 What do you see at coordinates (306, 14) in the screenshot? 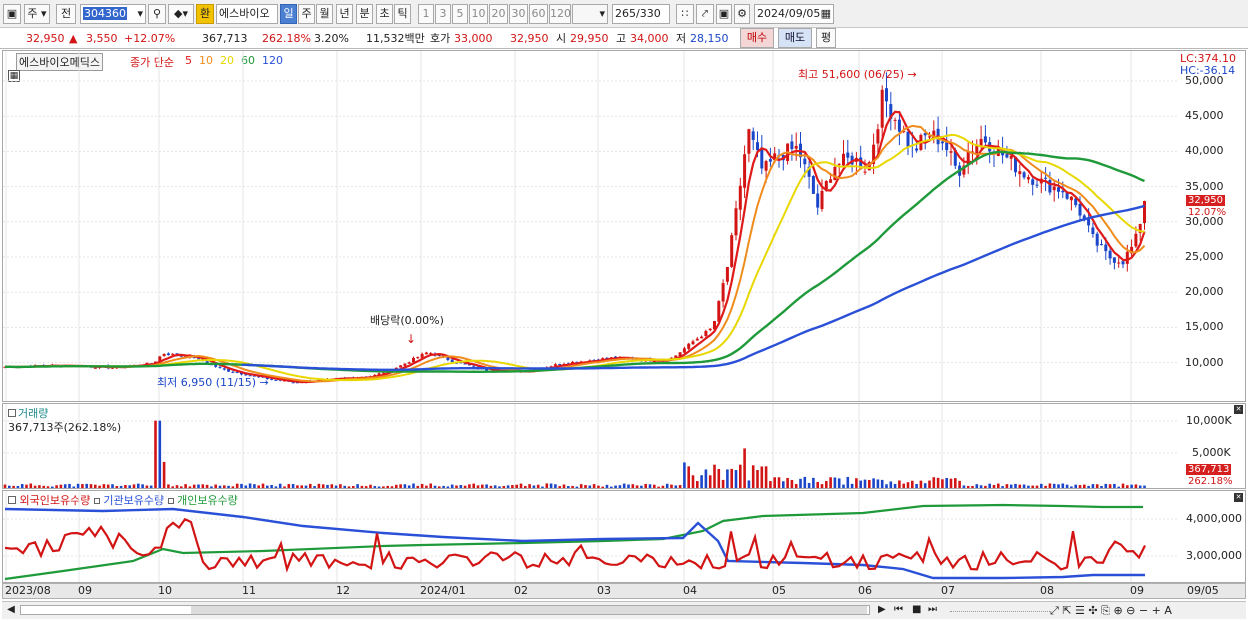
I see `period-button-1: 주` at bounding box center [306, 14].